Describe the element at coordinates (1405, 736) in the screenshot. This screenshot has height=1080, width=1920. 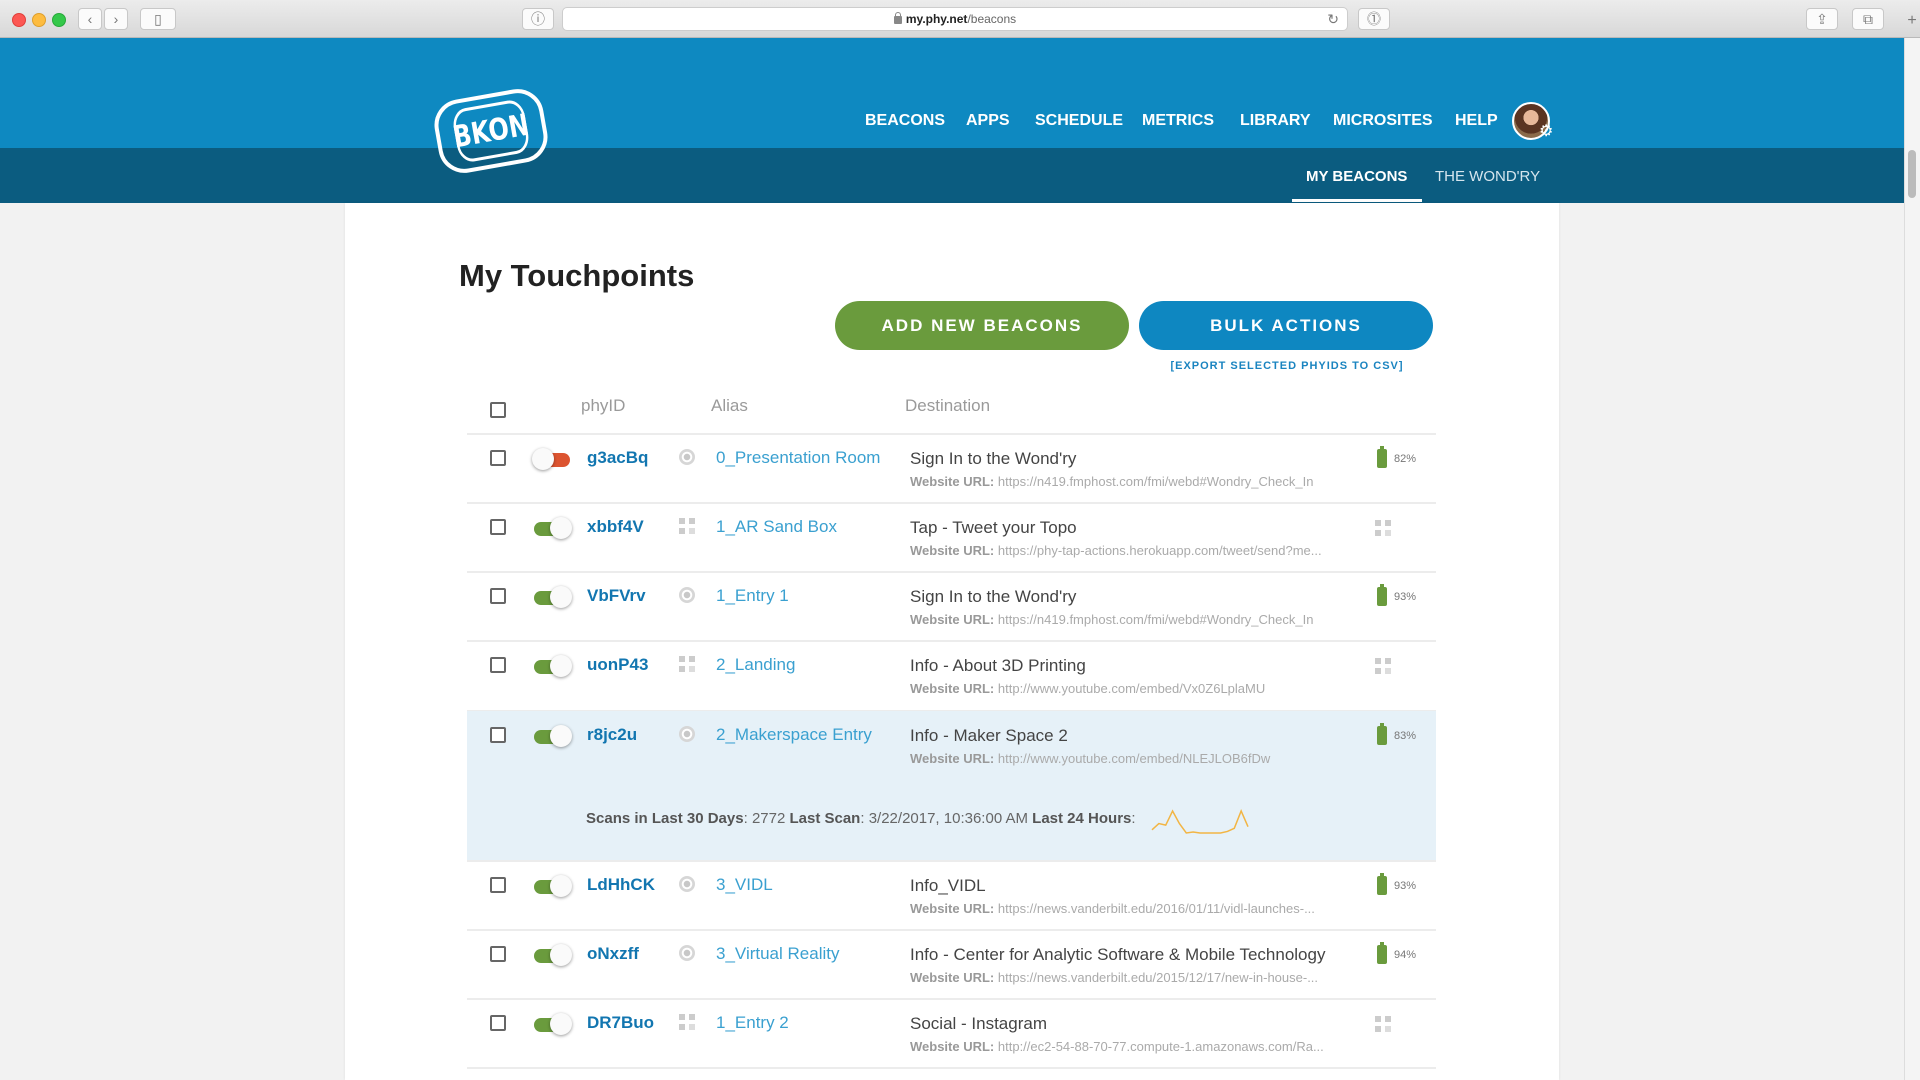
I see `battery-level: 83%` at that location.